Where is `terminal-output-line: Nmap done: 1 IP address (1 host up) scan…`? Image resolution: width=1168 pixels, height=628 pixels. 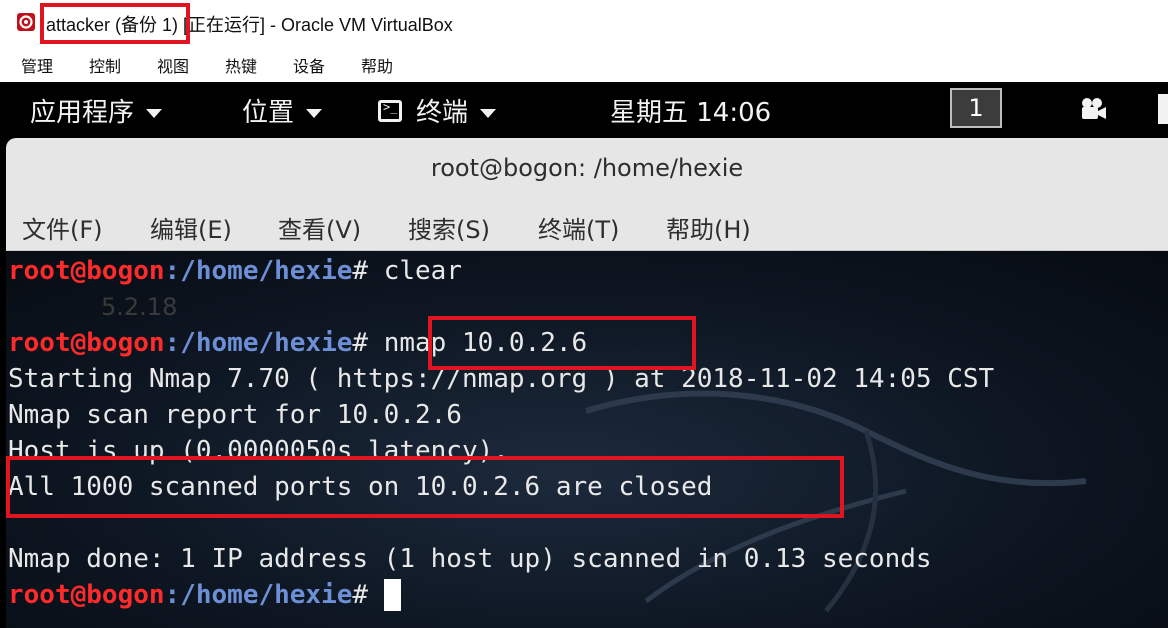 terminal-output-line: Nmap done: 1 IP address (1 host up) scan… is located at coordinates (470, 559).